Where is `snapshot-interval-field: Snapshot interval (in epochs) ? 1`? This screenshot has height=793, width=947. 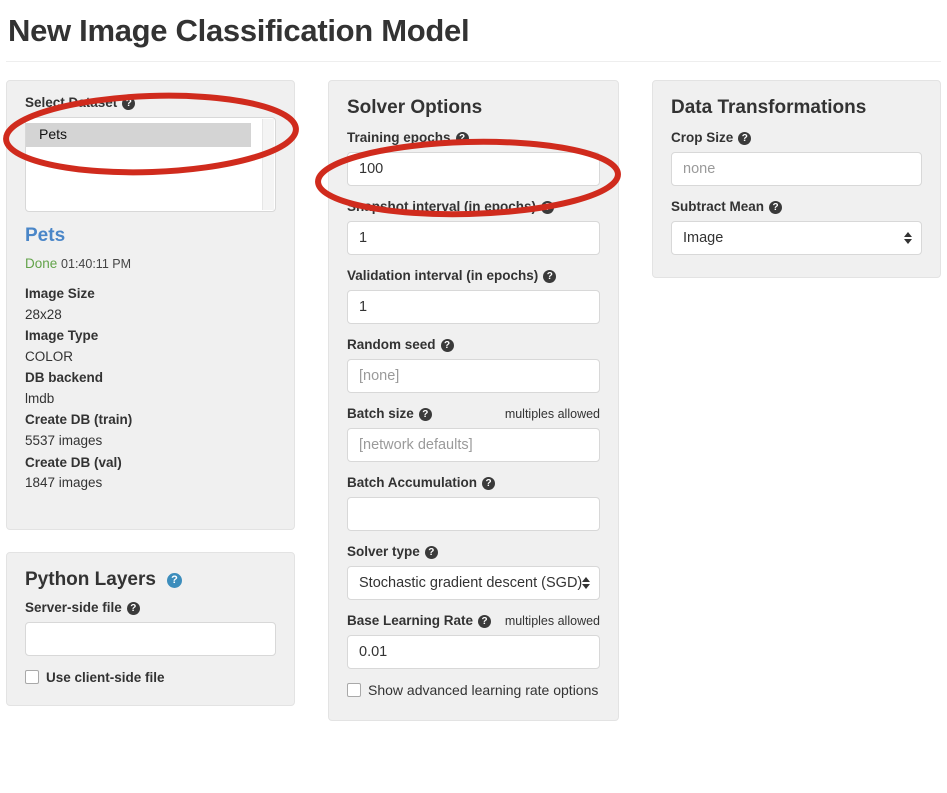
snapshot-interval-field: Snapshot interval (in epochs) ? 1 is located at coordinates (473, 227).